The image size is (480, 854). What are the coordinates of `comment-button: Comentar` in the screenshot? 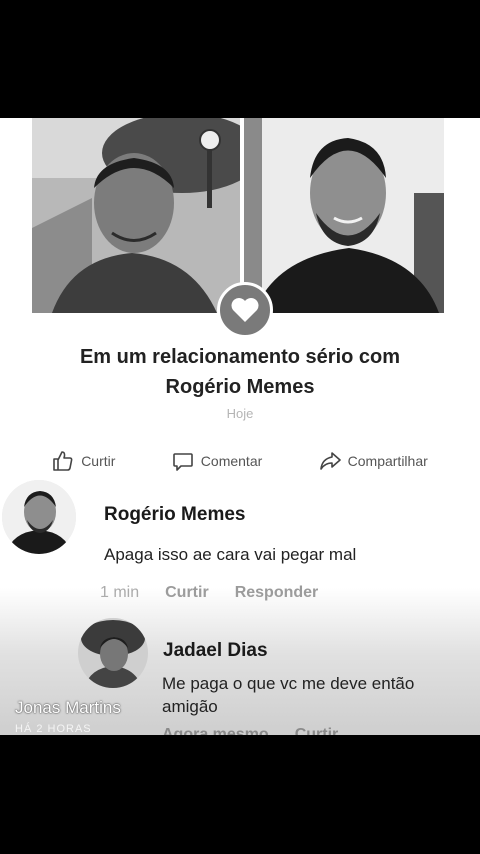 It's located at (217, 461).